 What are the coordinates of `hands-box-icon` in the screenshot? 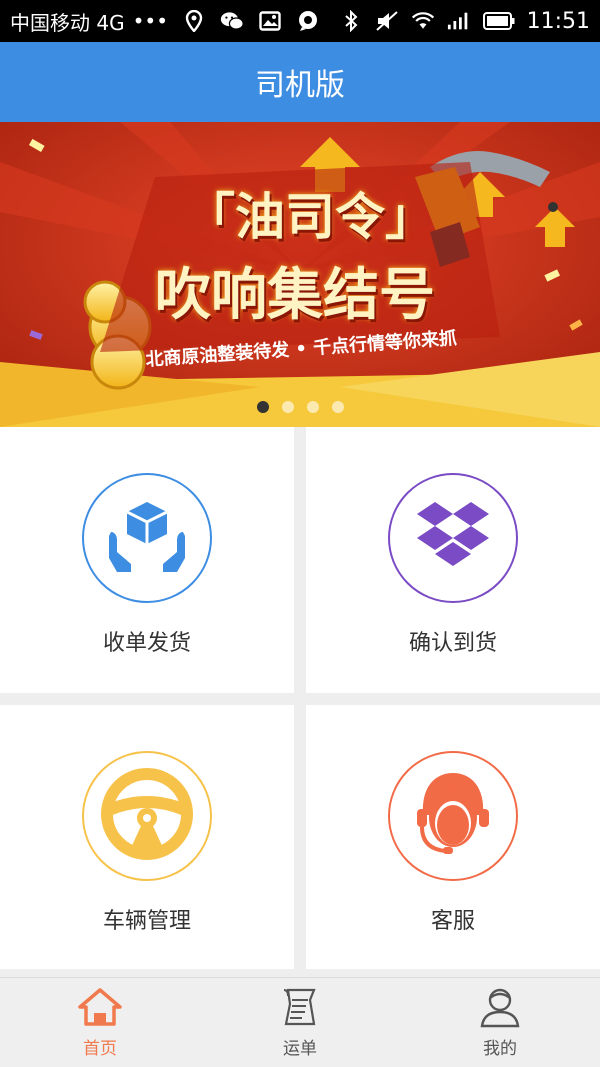 It's located at (147, 538).